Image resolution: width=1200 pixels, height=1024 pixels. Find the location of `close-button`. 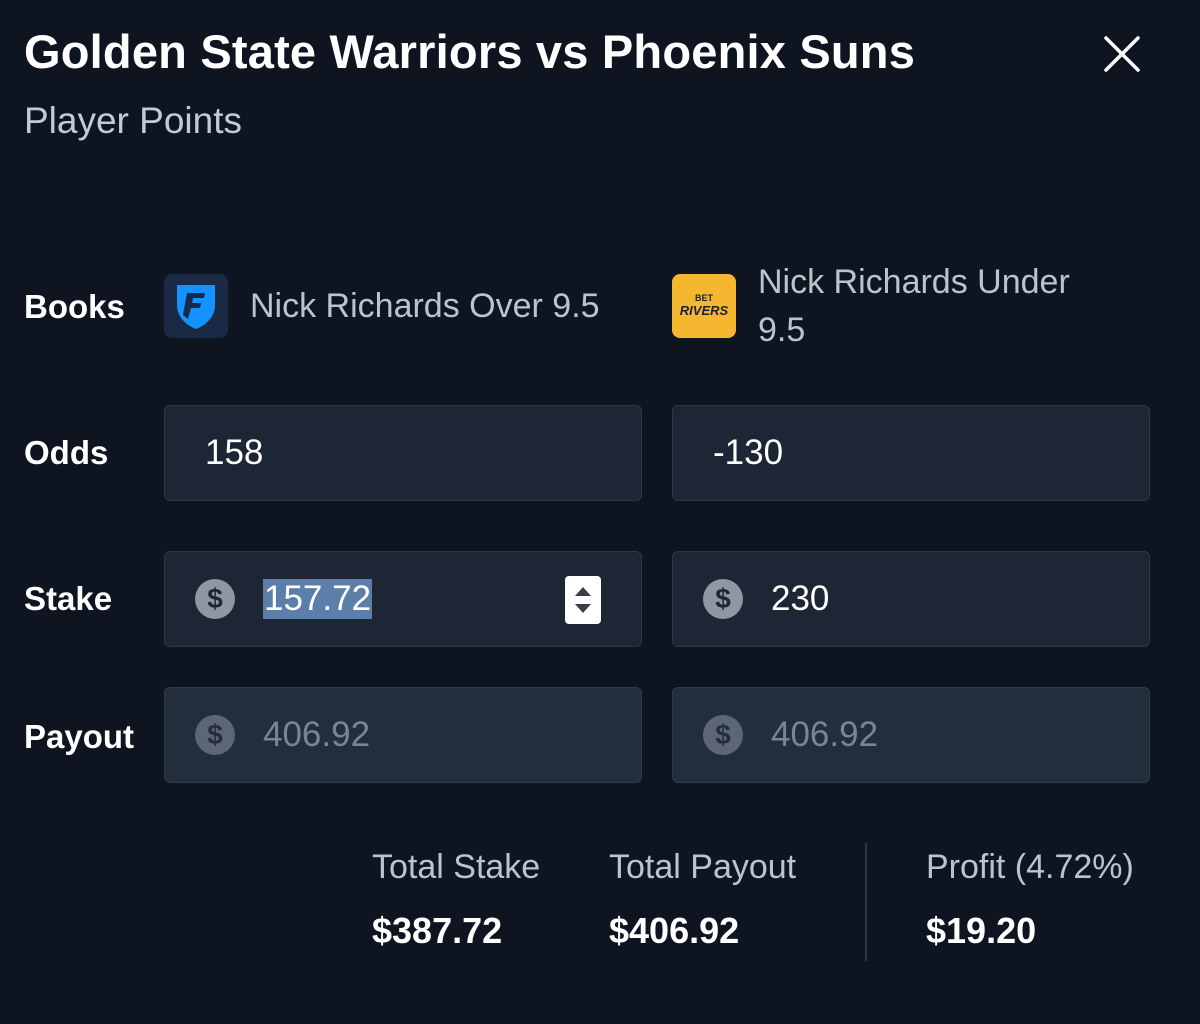

close-button is located at coordinates (1122, 54).